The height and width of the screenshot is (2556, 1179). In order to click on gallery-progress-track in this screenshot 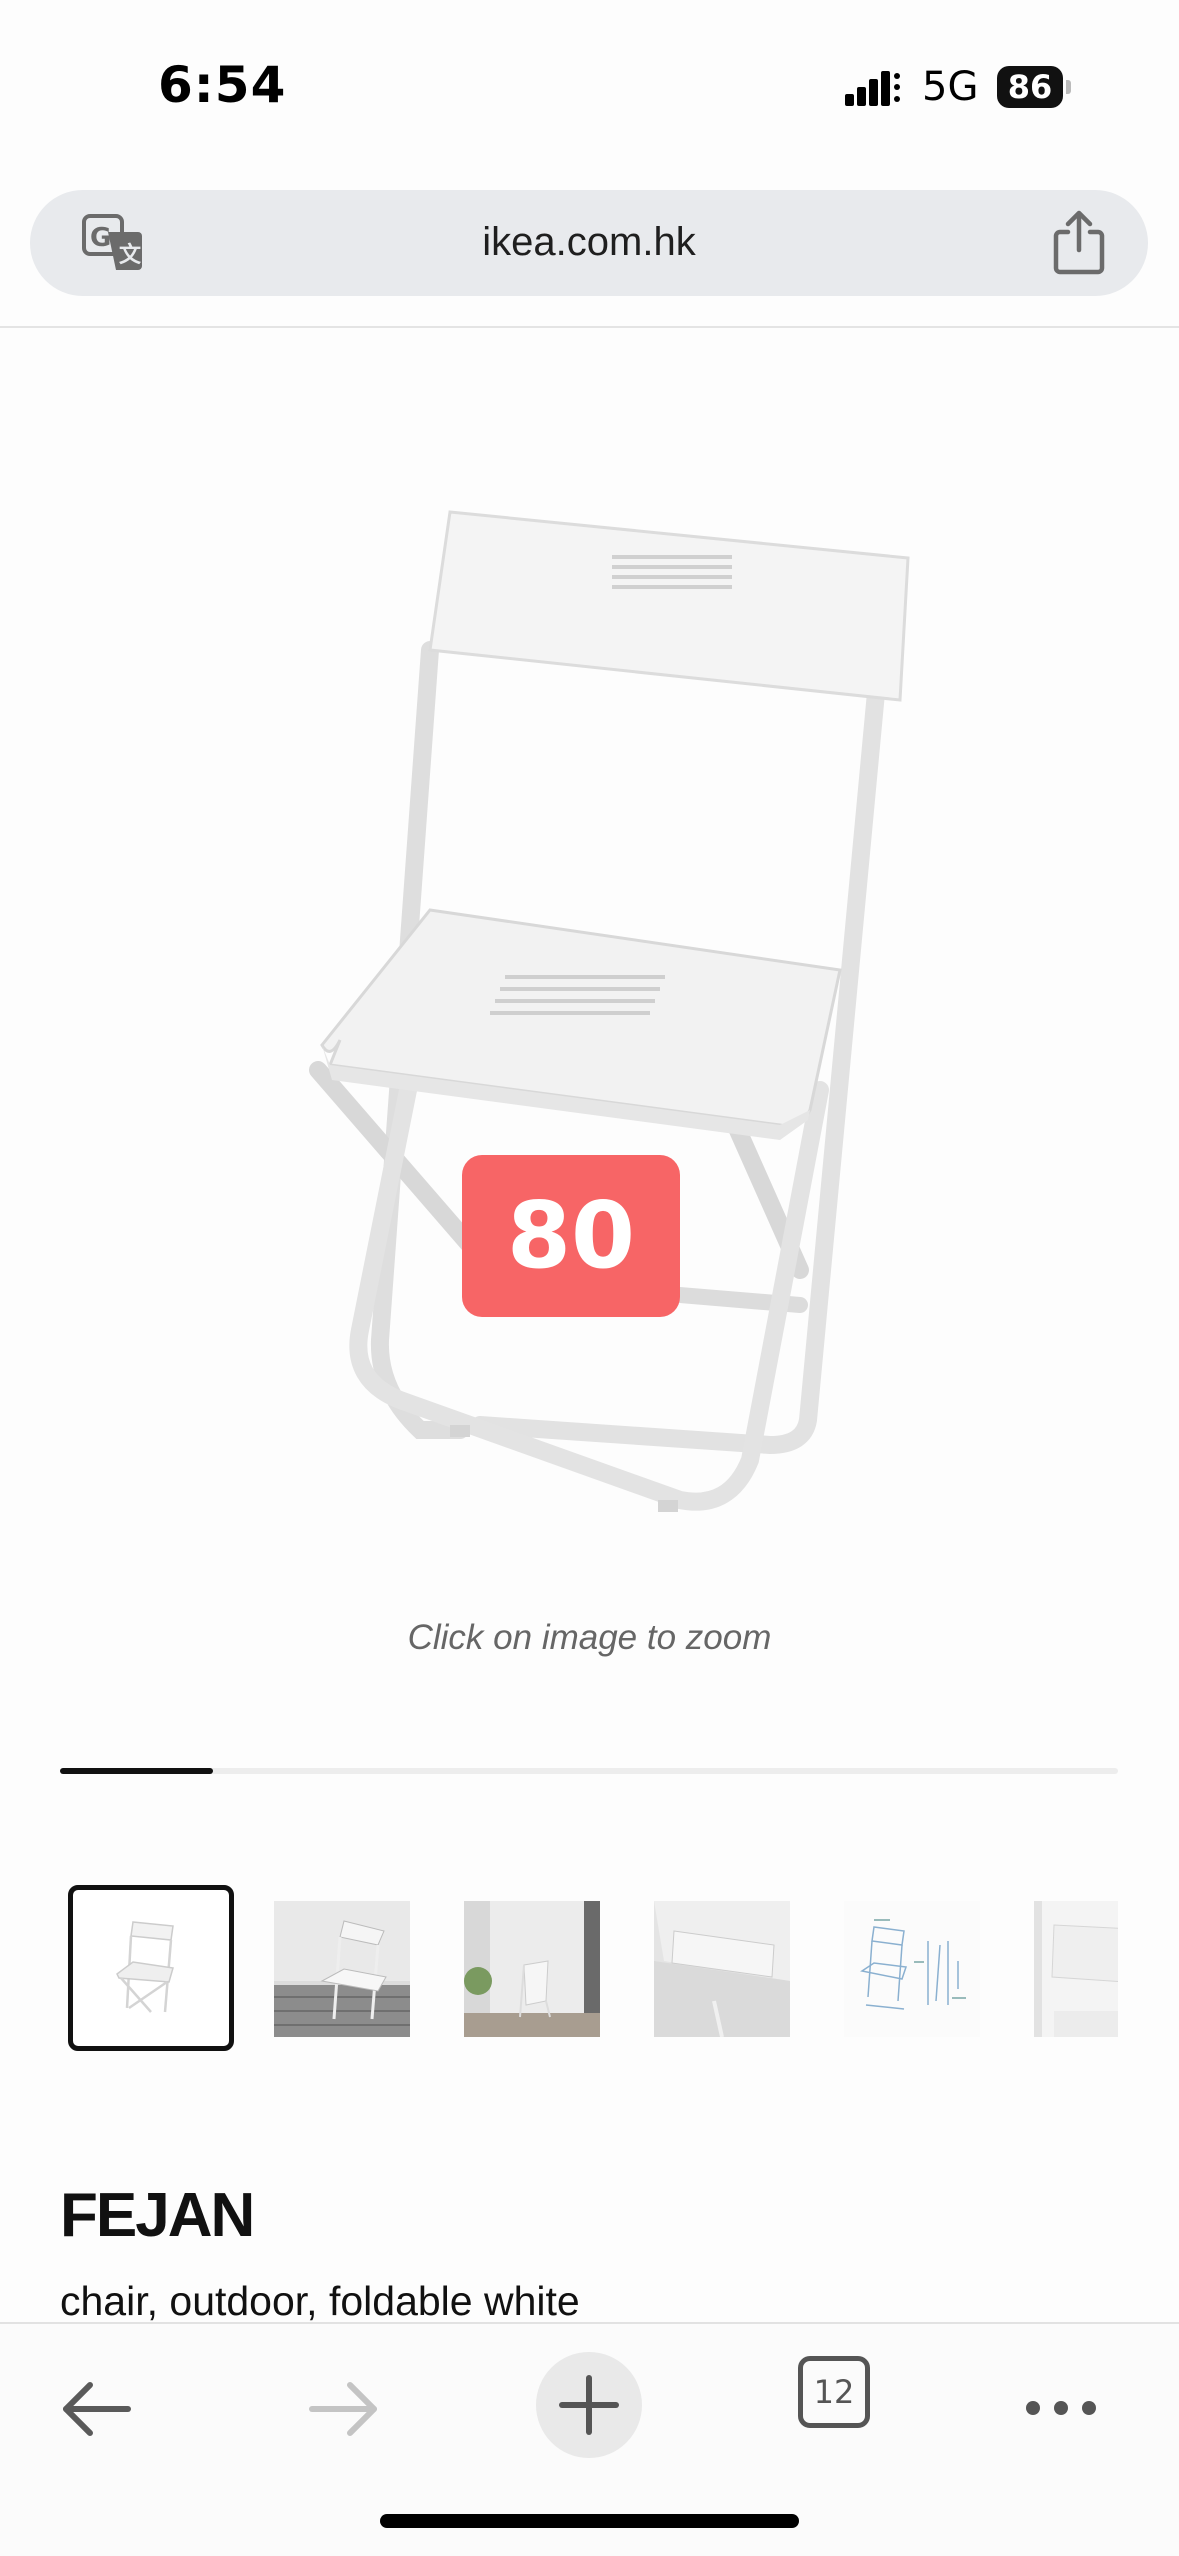, I will do `click(589, 1771)`.